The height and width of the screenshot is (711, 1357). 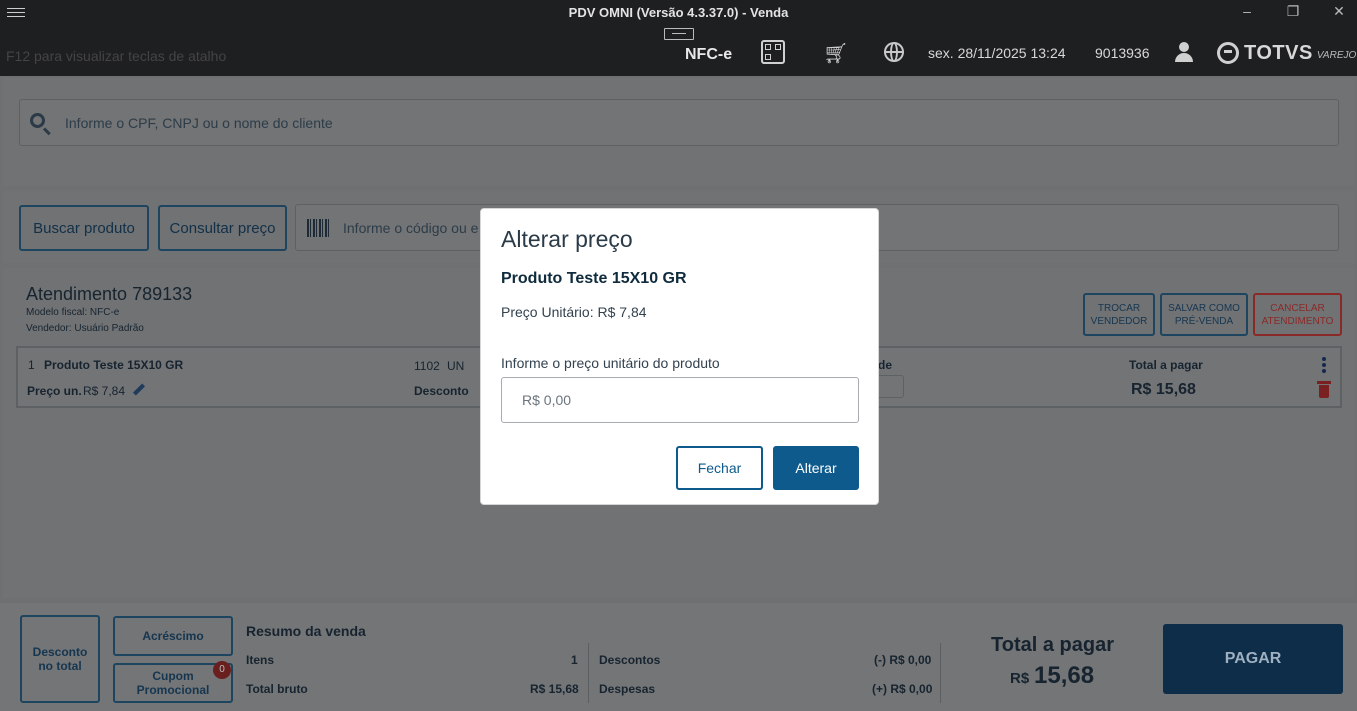 What do you see at coordinates (138, 390) in the screenshot?
I see `edit-price-pencil-icon` at bounding box center [138, 390].